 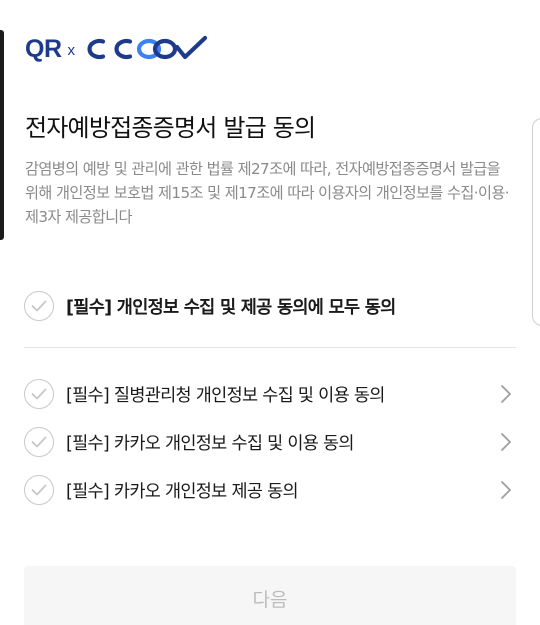 I want to click on consent-item-label: [필수] 카카오 개인정보 제공 동의, so click(x=182, y=491).